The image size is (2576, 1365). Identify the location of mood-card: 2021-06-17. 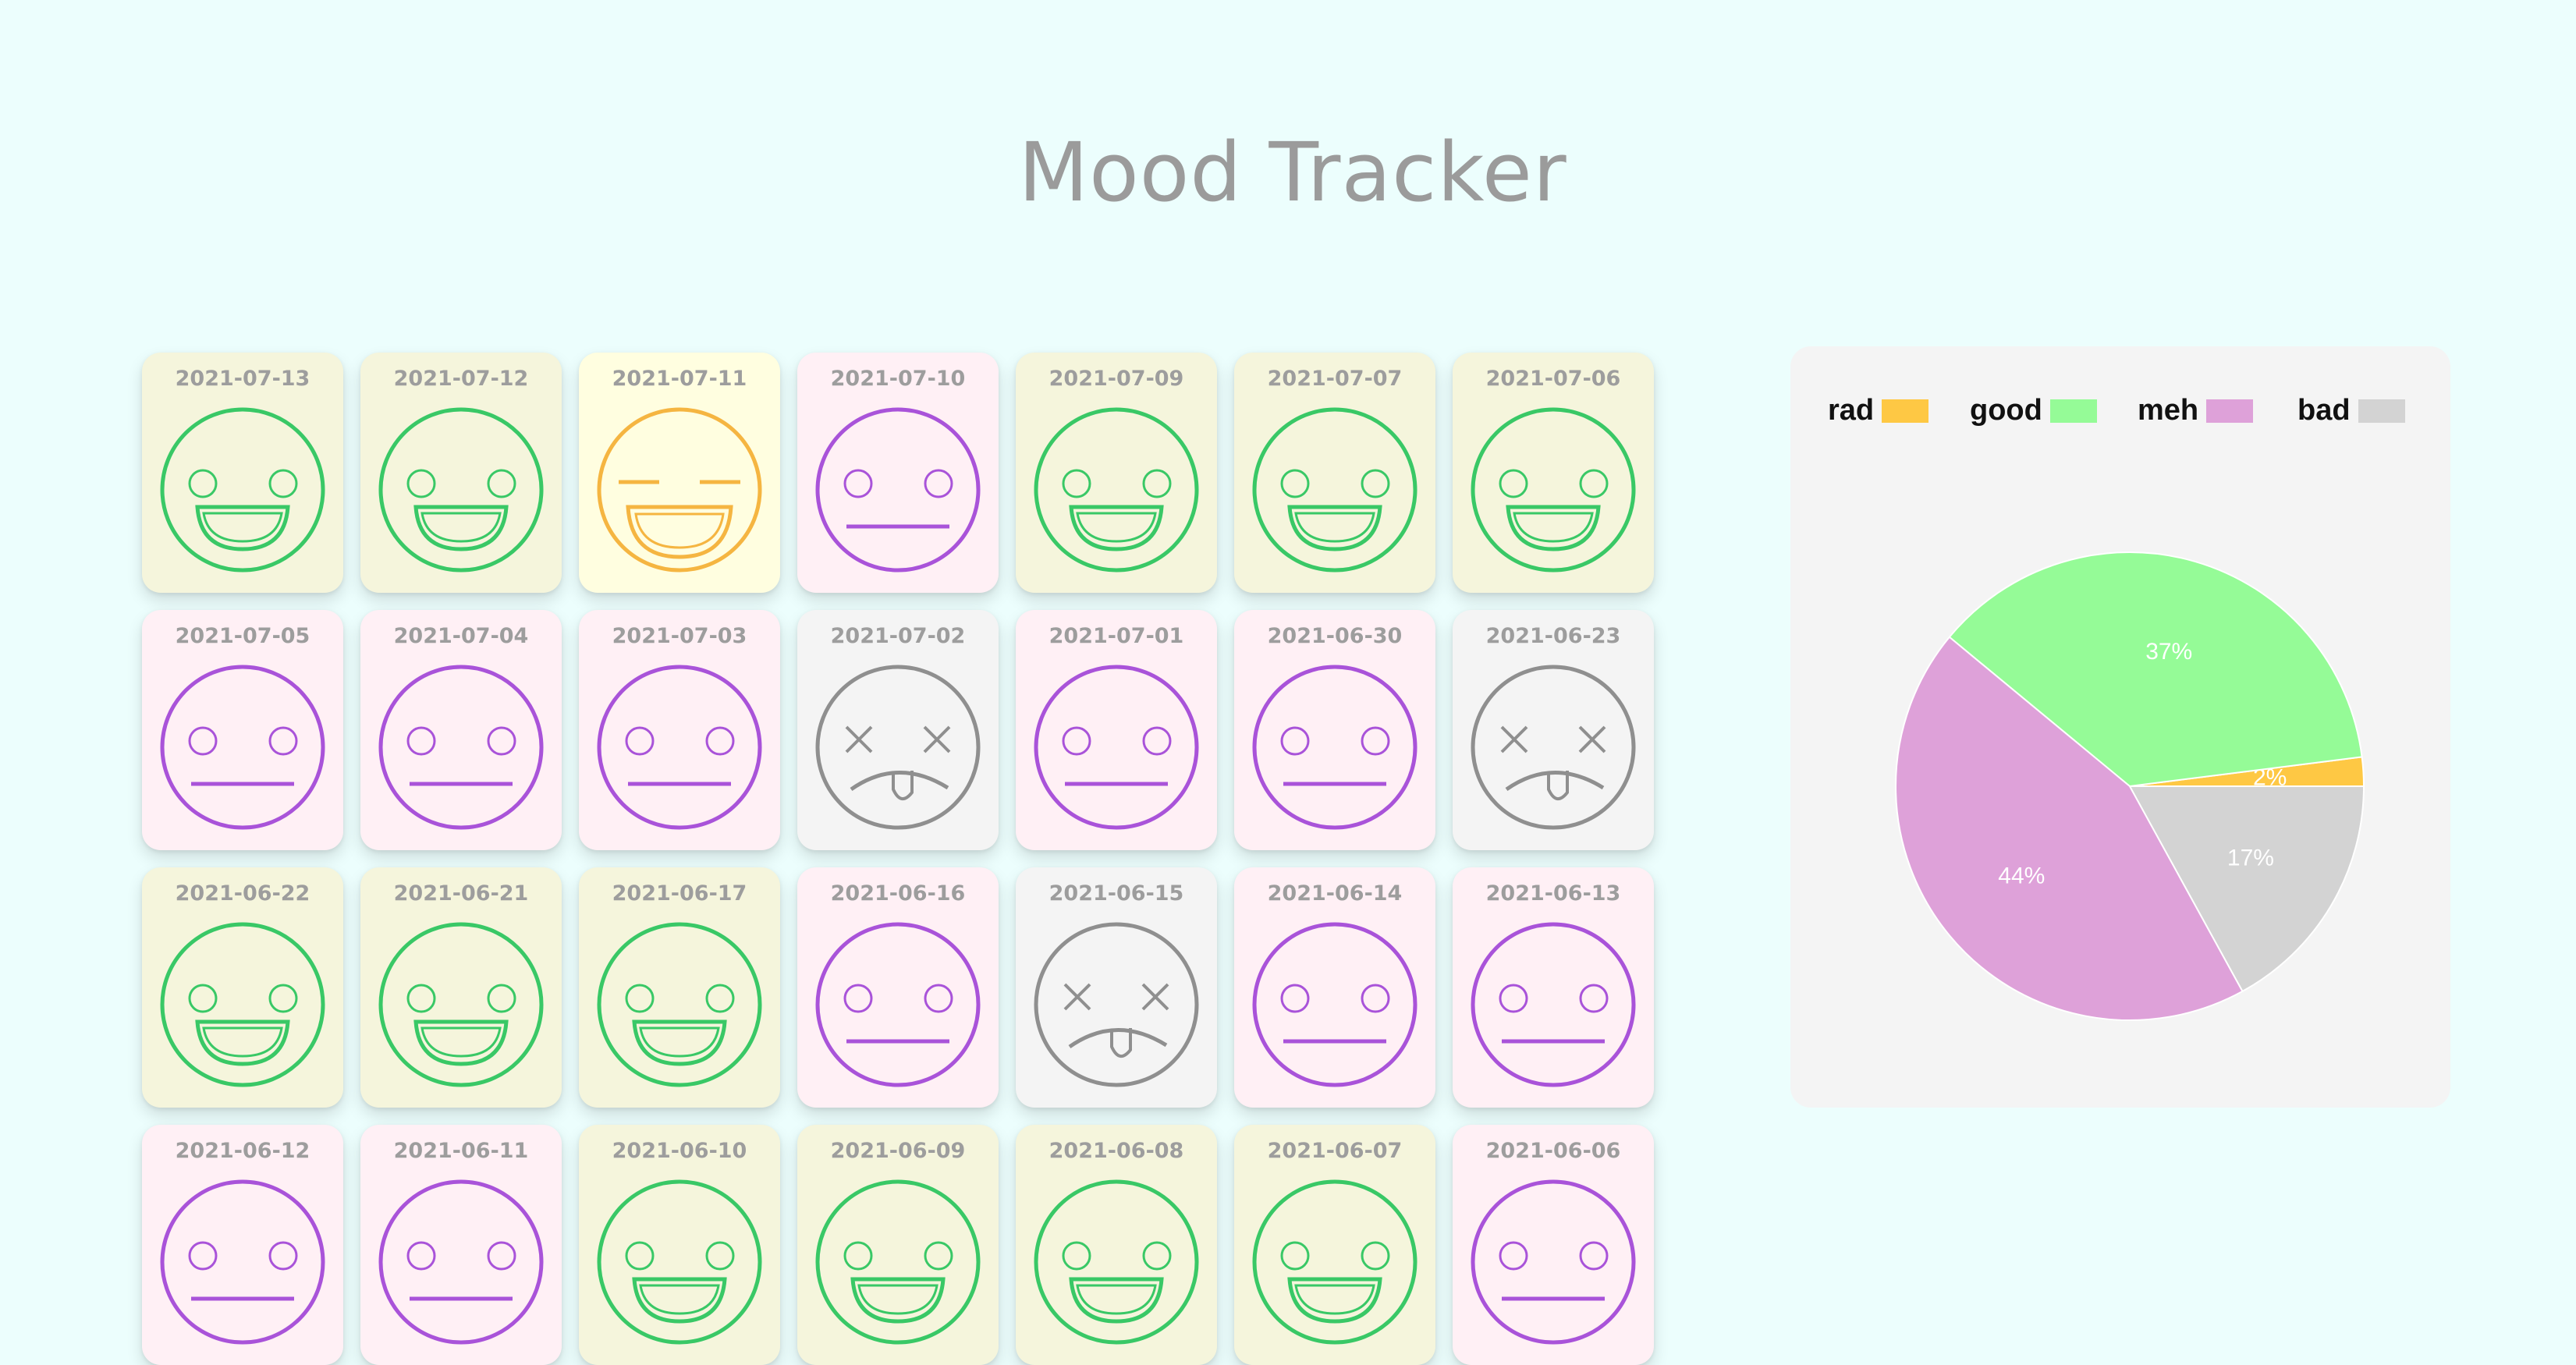
(679, 988).